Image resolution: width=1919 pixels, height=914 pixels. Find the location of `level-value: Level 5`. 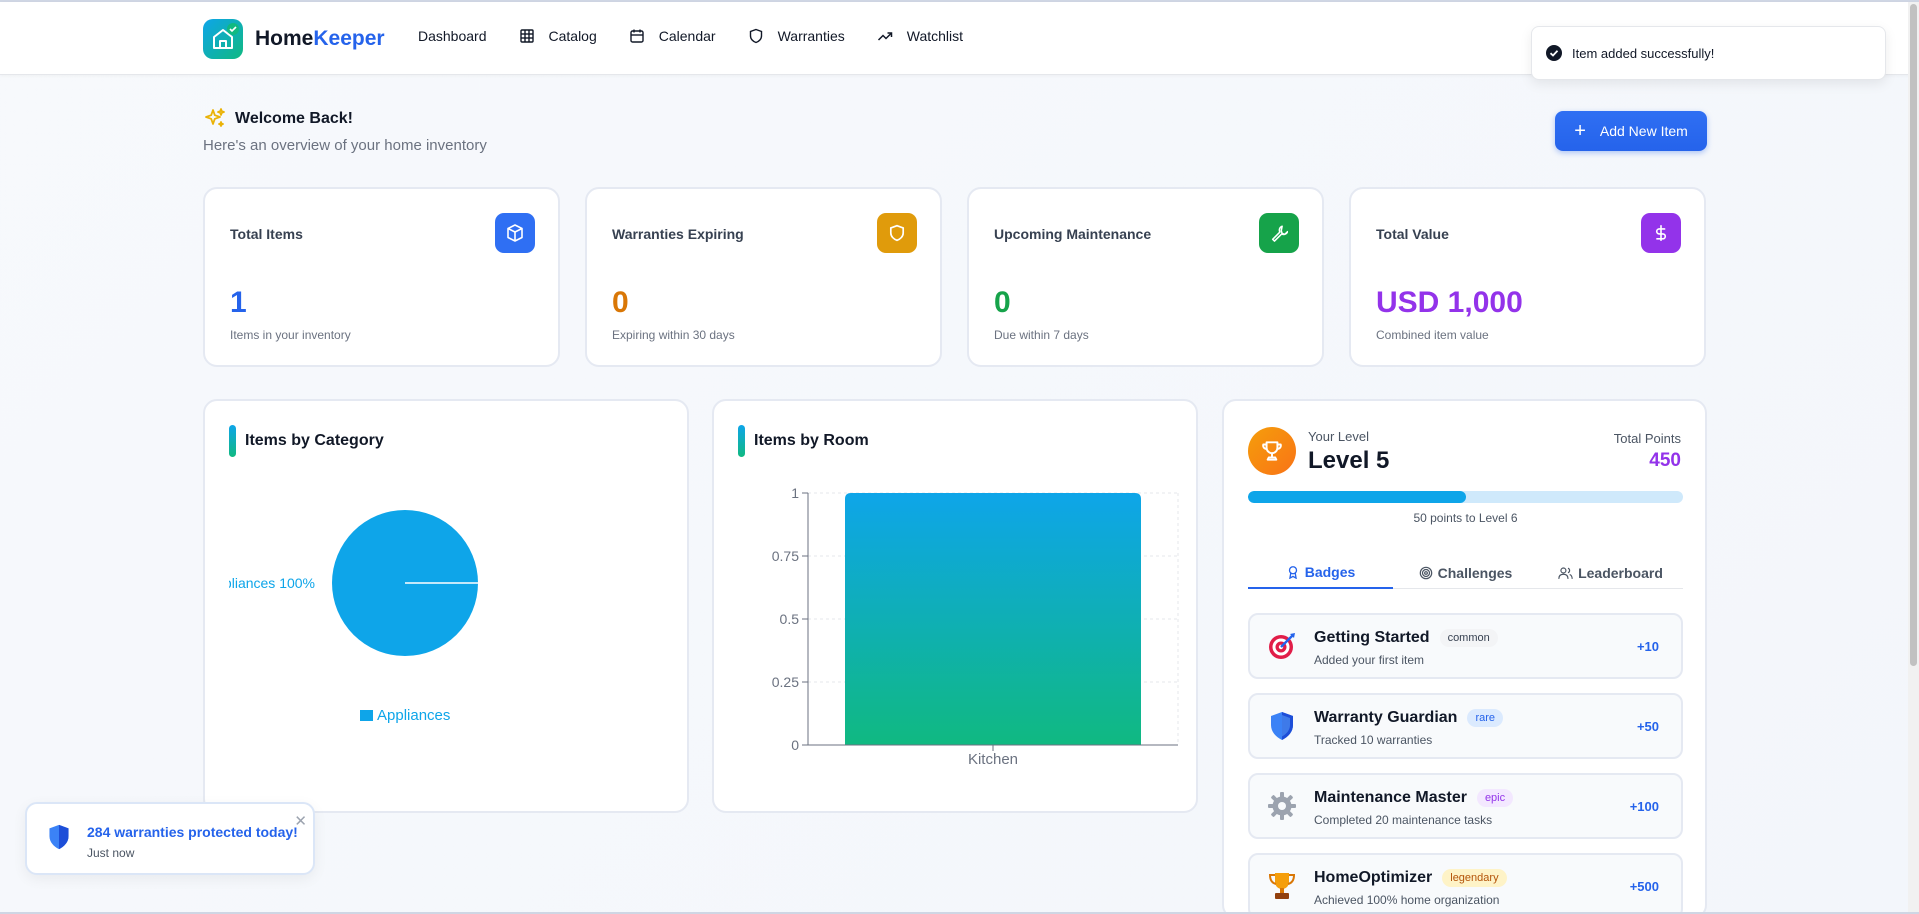

level-value: Level 5 is located at coordinates (1349, 460).